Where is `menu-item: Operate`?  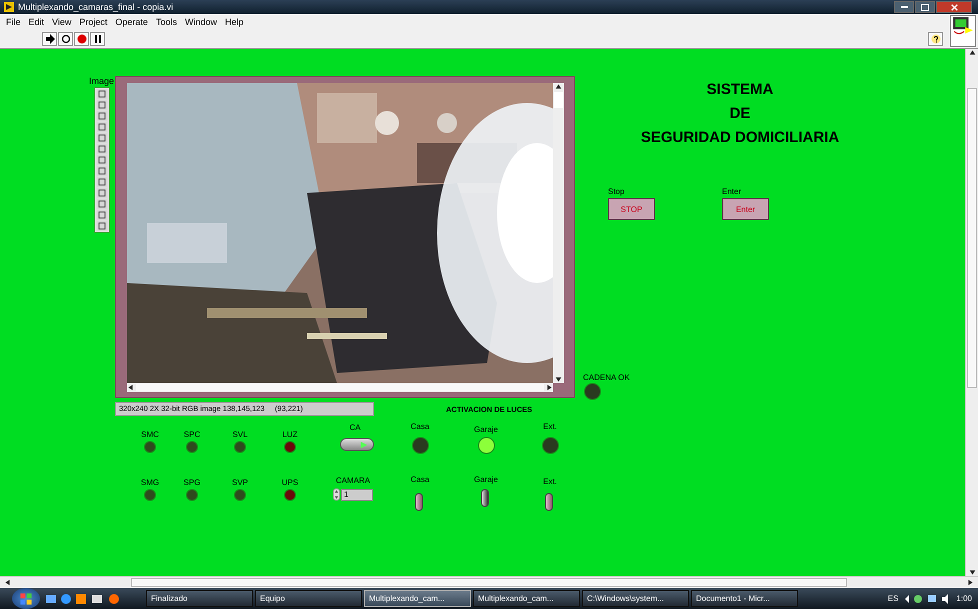 menu-item: Operate is located at coordinates (131, 22).